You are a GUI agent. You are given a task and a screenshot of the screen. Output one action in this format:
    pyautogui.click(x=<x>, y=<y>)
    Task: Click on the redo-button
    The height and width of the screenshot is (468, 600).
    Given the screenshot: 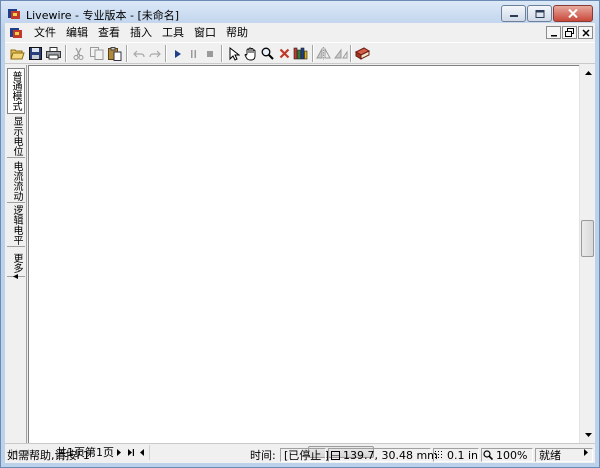 What is the action you would take?
    pyautogui.click(x=154, y=53)
    